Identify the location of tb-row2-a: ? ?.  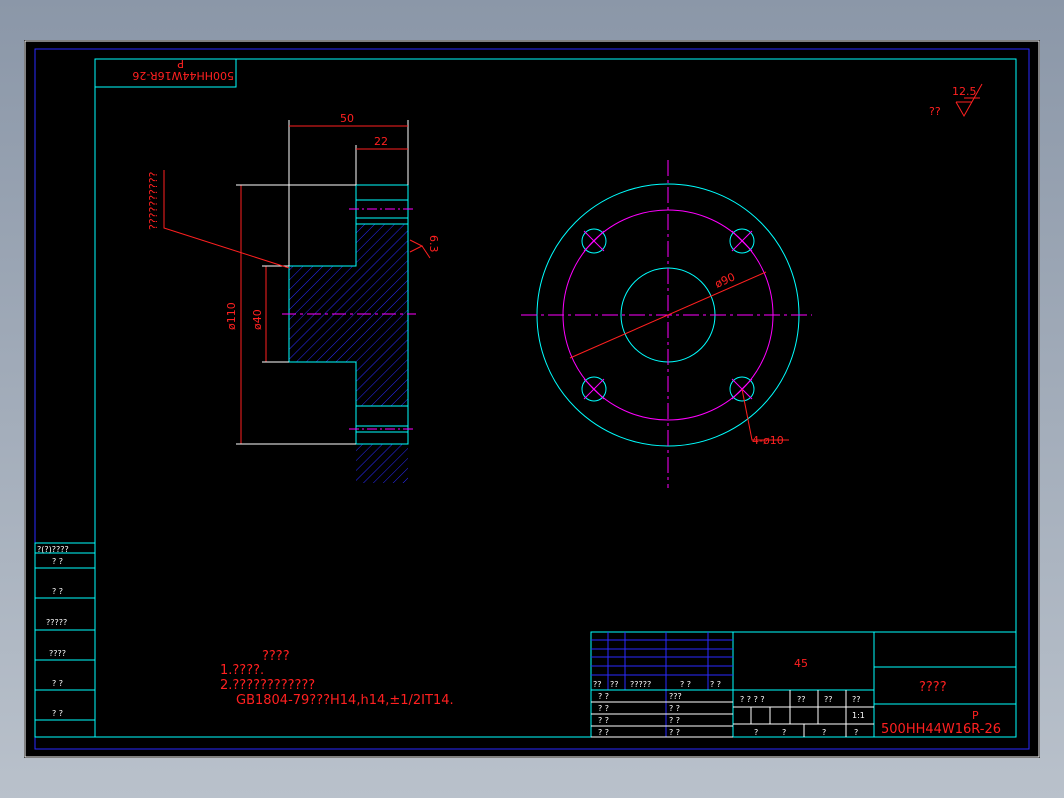
(603, 720).